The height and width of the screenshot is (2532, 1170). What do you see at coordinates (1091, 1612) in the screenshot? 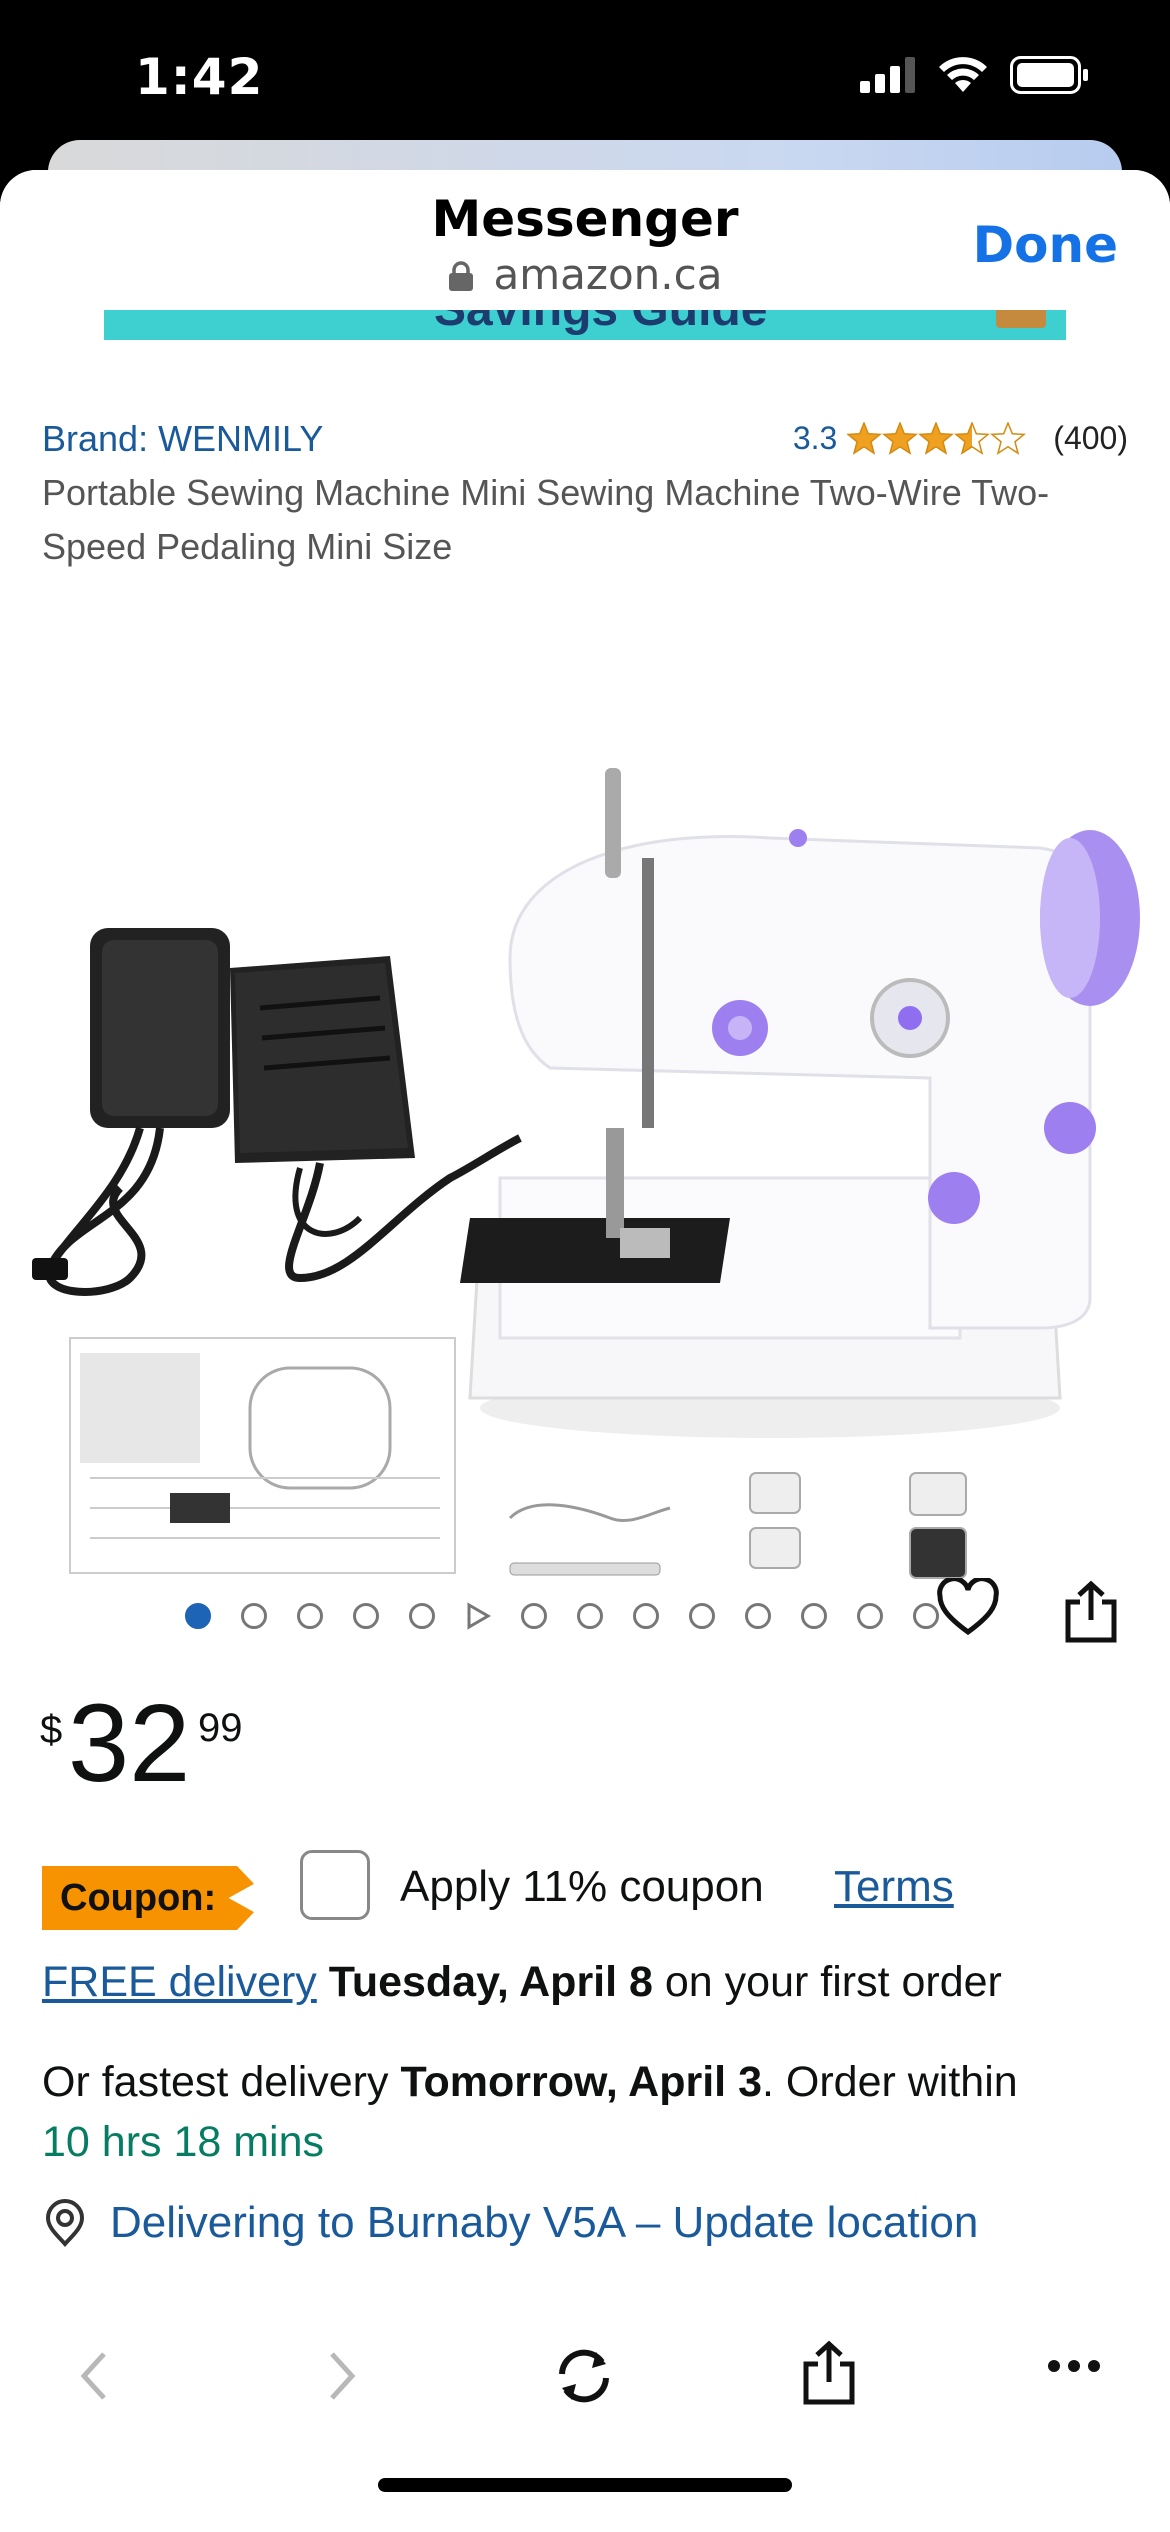
I see `share-product-icon` at bounding box center [1091, 1612].